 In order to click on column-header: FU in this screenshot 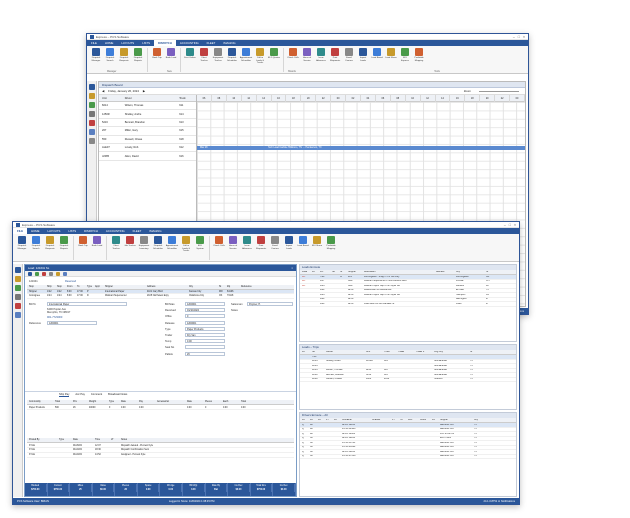, I will do `click(434, 420)`.